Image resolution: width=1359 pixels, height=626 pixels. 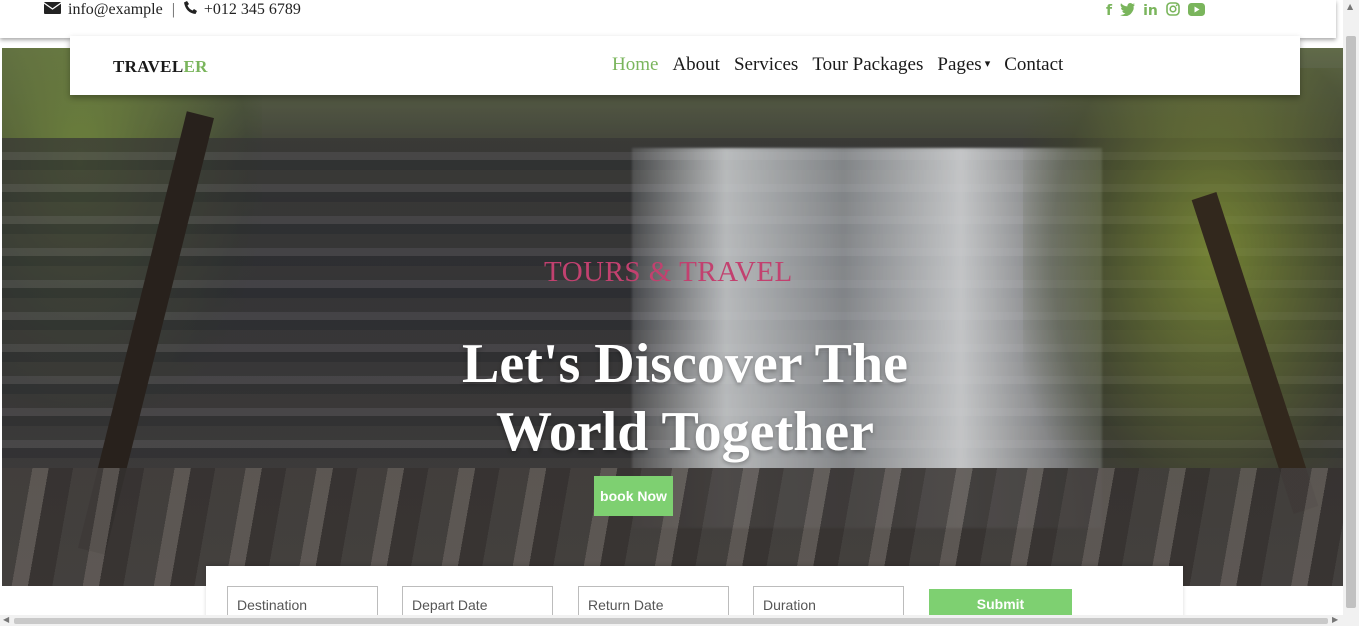 What do you see at coordinates (766, 65) in the screenshot?
I see `nav-item-services: Services` at bounding box center [766, 65].